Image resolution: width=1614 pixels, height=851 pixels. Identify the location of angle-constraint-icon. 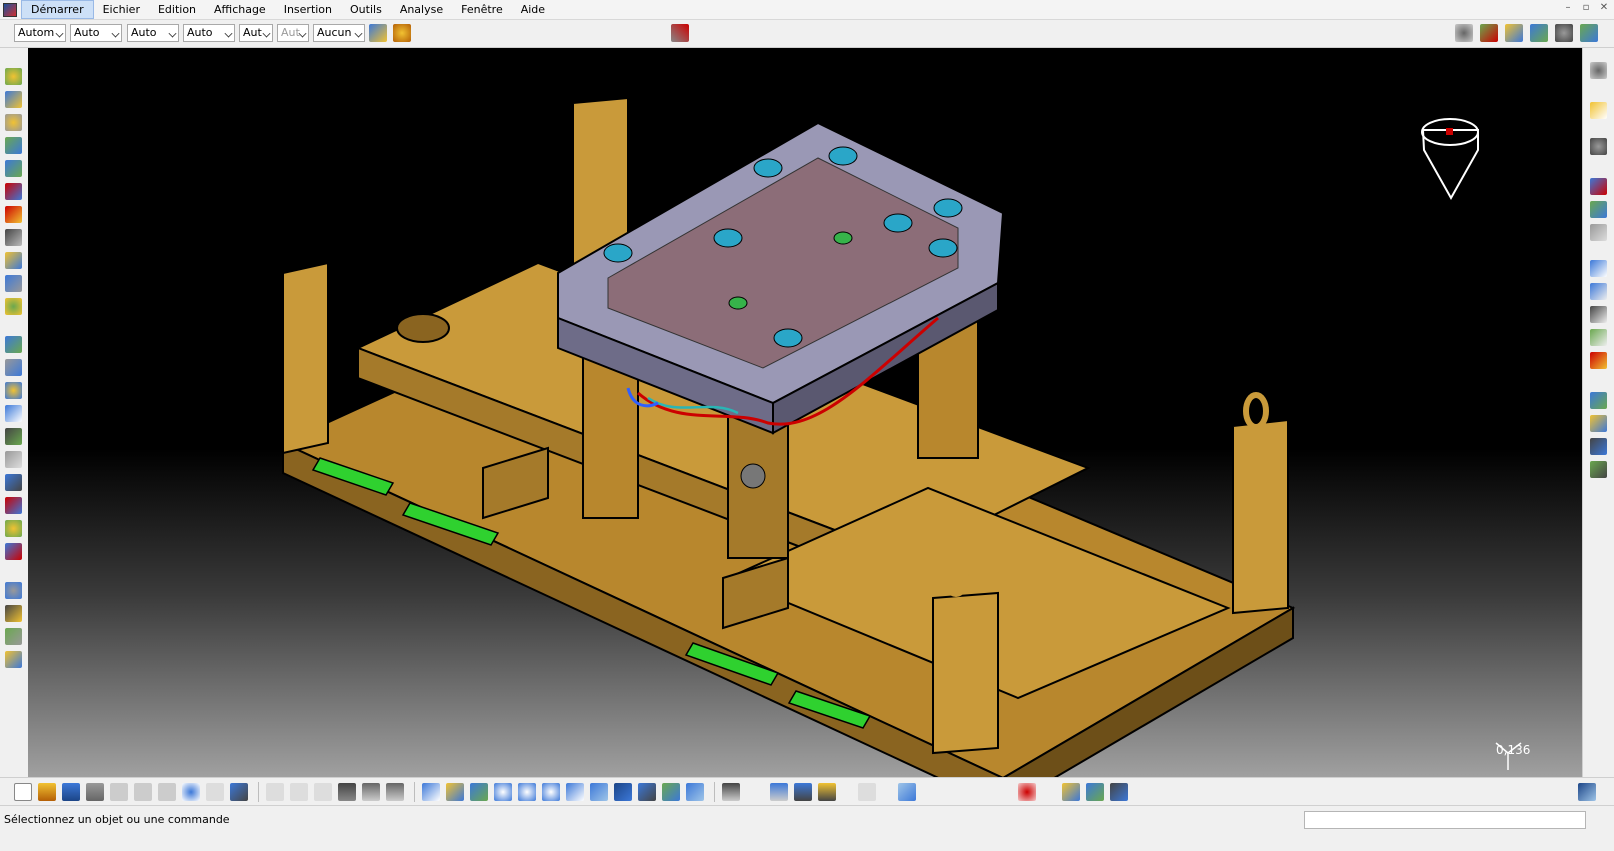
(13, 413).